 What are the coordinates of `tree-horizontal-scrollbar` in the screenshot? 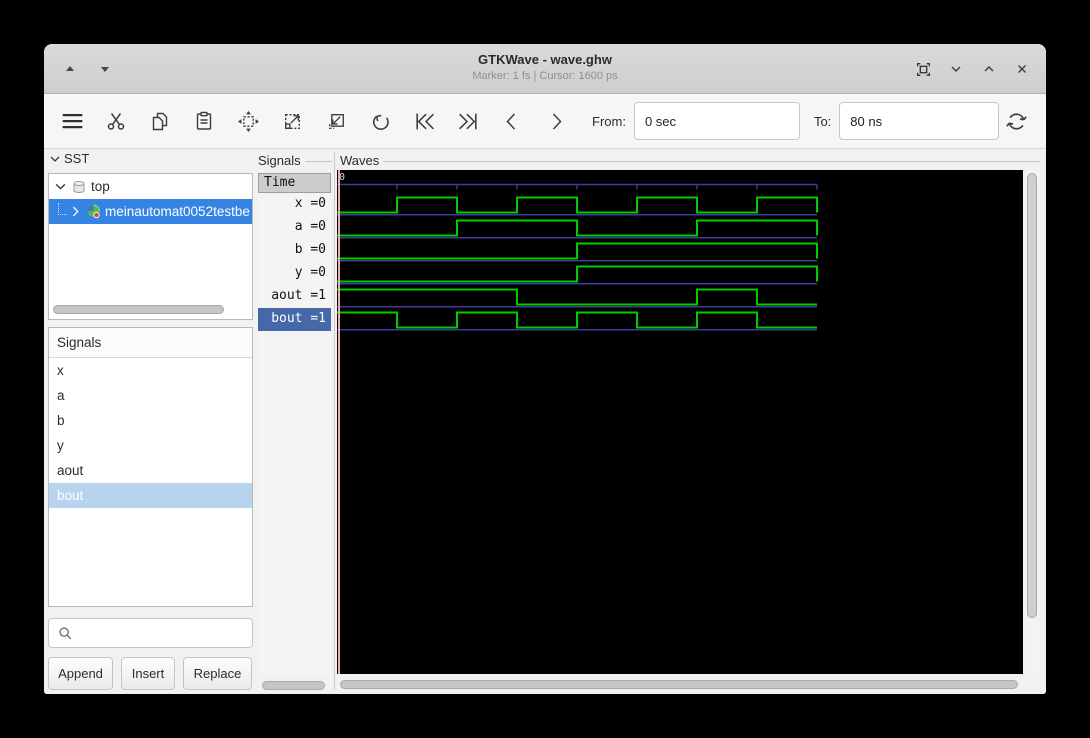 It's located at (138, 309).